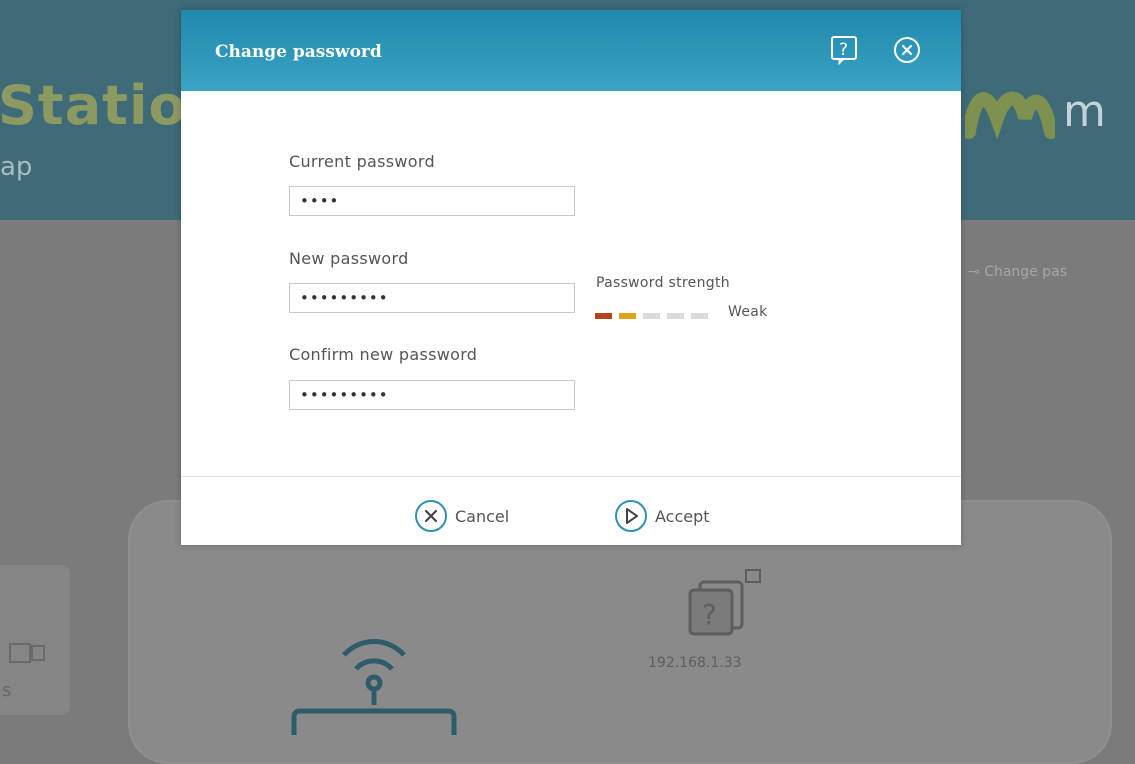 This screenshot has height=764, width=1135. Describe the element at coordinates (7, 690) in the screenshot. I see `left-device-label: s` at that location.